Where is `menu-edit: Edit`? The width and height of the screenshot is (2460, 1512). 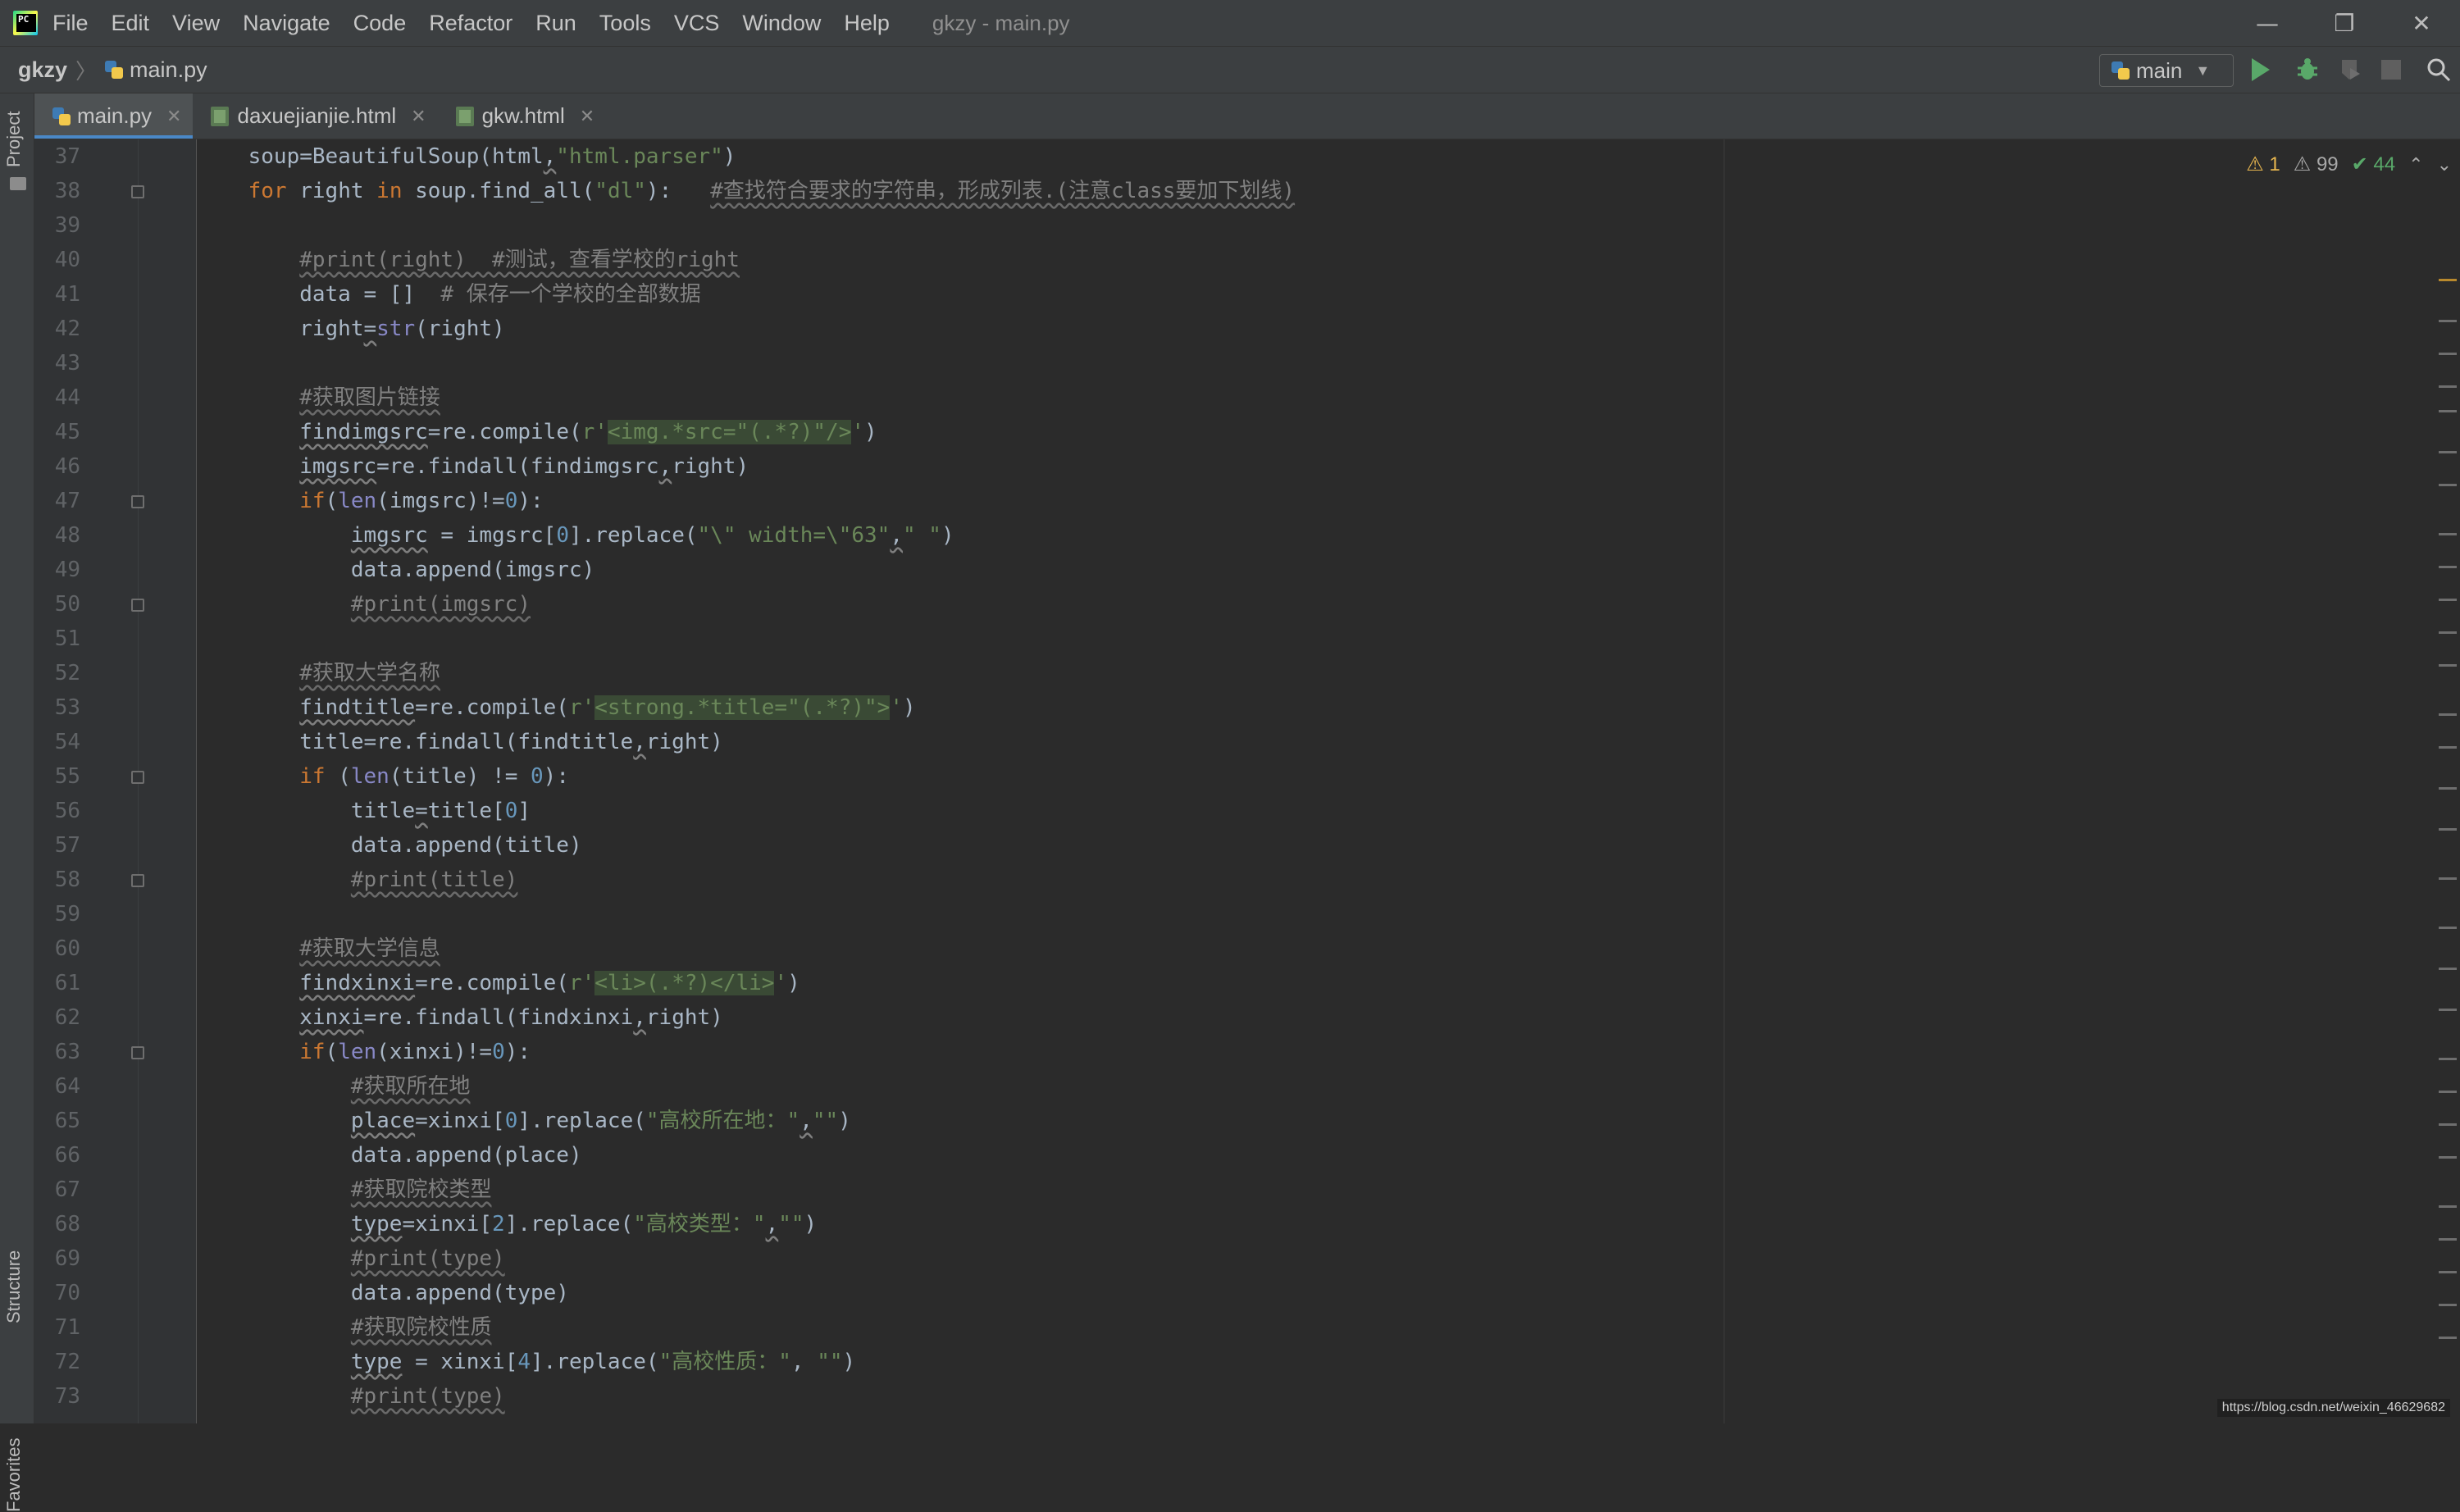 menu-edit: Edit is located at coordinates (131, 23).